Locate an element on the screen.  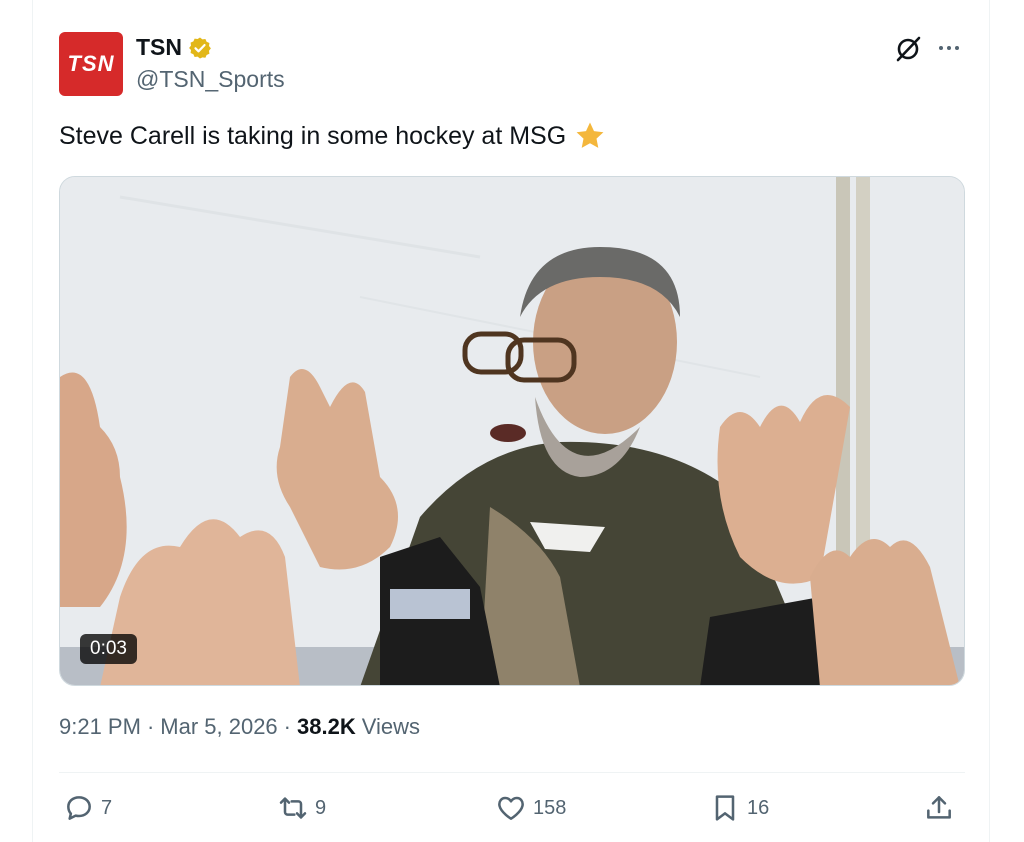
video-duration: 0:03 is located at coordinates (108, 649).